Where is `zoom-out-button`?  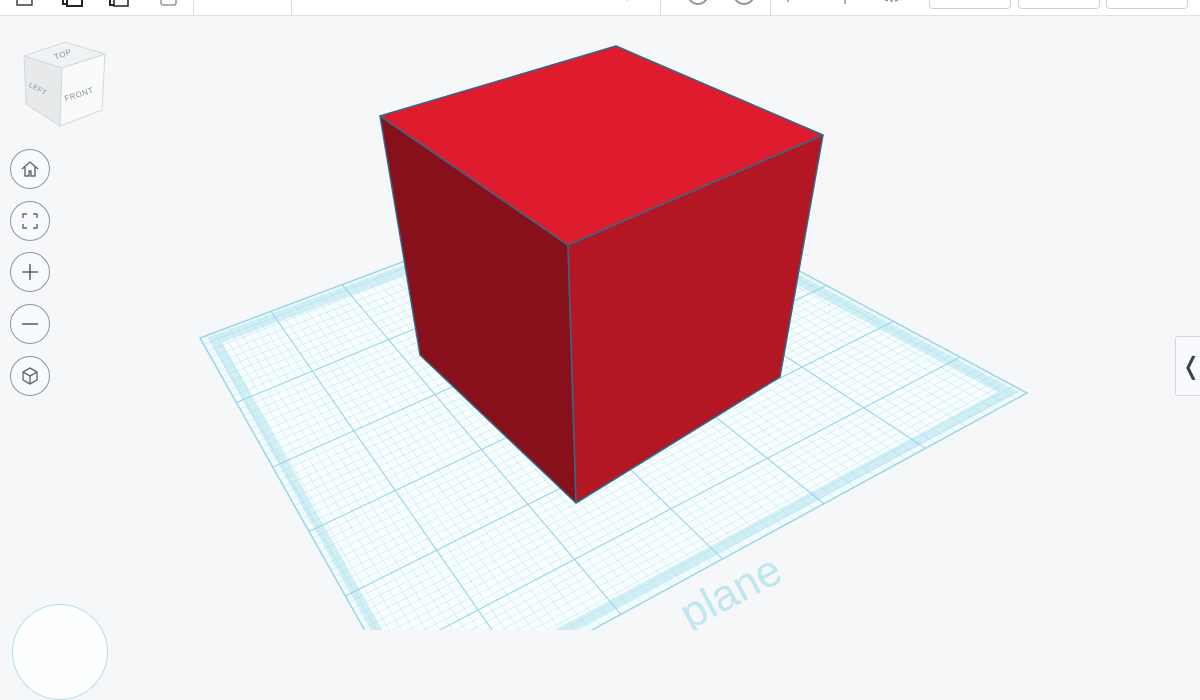
zoom-out-button is located at coordinates (30, 324).